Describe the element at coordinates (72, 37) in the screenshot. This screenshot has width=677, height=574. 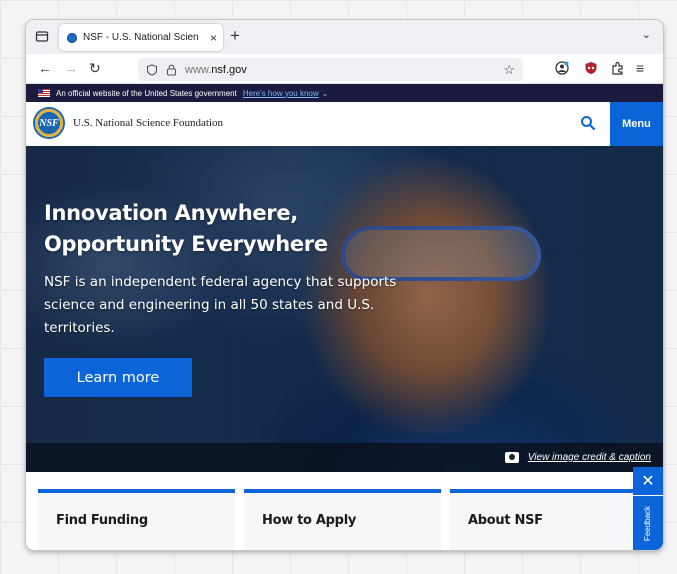
I see `nsf-favicon-icon` at that location.